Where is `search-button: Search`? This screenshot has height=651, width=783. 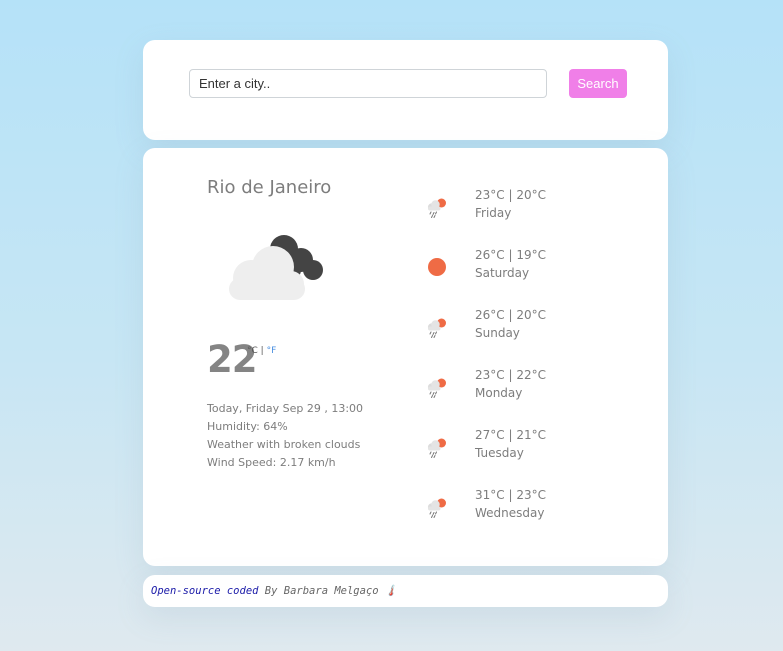
search-button: Search is located at coordinates (598, 83).